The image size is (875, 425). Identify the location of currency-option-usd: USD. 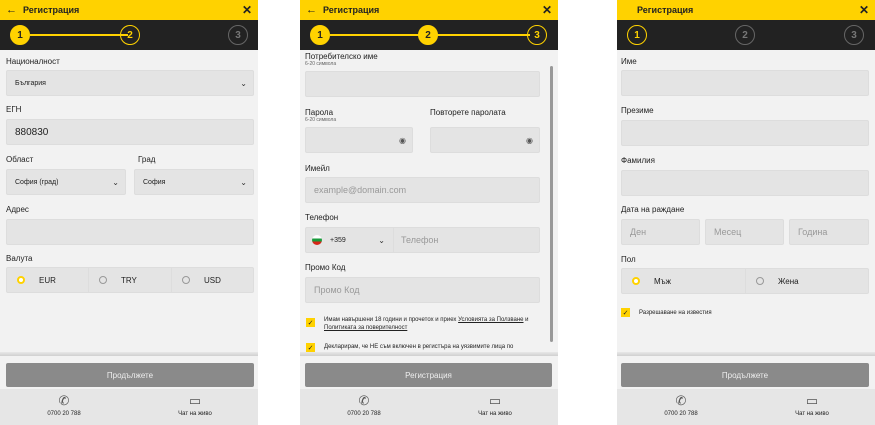
(213, 280).